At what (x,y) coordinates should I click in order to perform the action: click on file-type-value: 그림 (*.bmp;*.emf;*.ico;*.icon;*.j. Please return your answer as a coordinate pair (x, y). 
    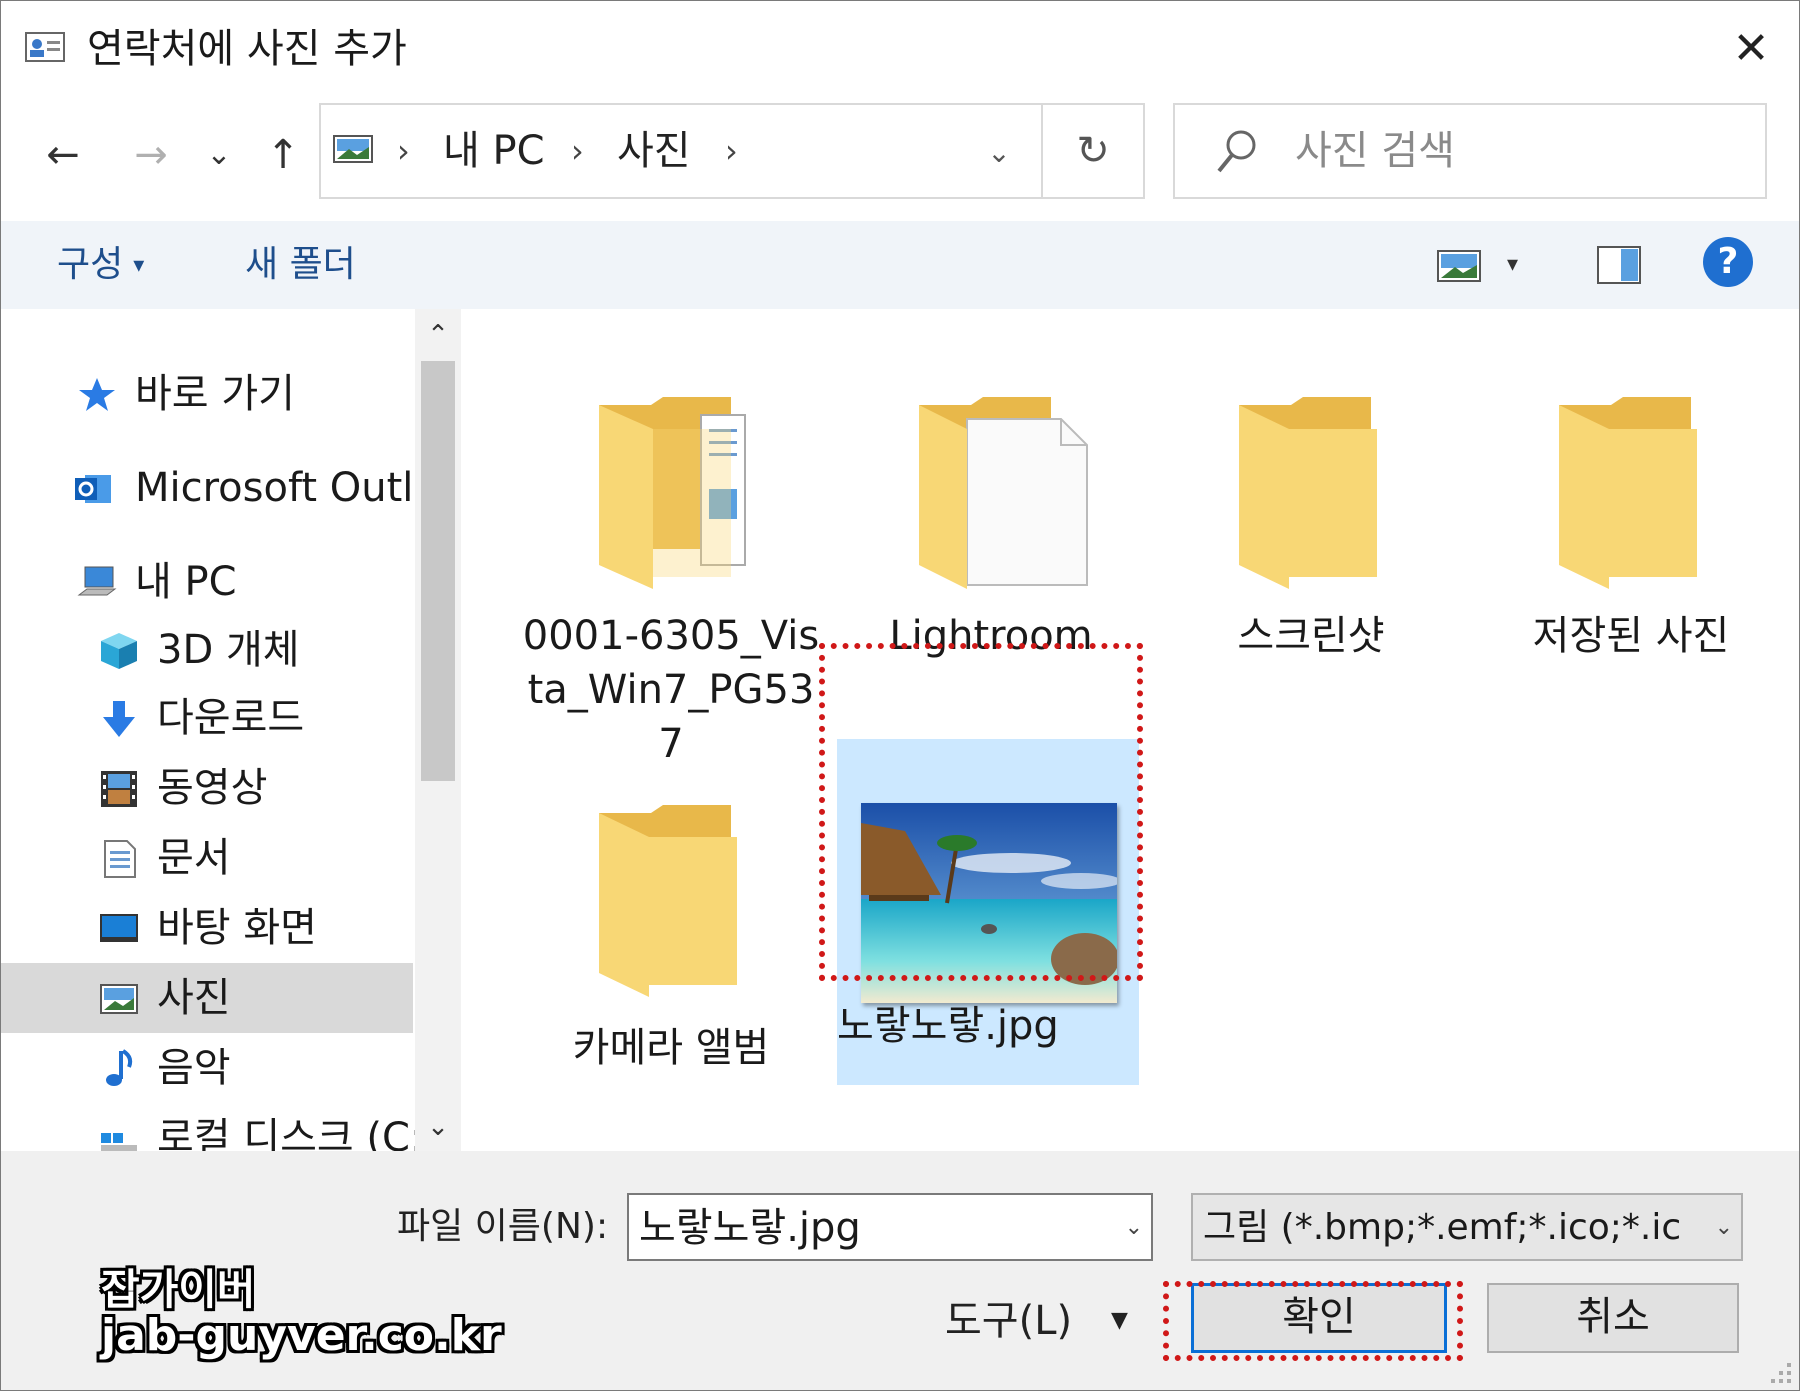
    Looking at the image, I should click on (1443, 1227).